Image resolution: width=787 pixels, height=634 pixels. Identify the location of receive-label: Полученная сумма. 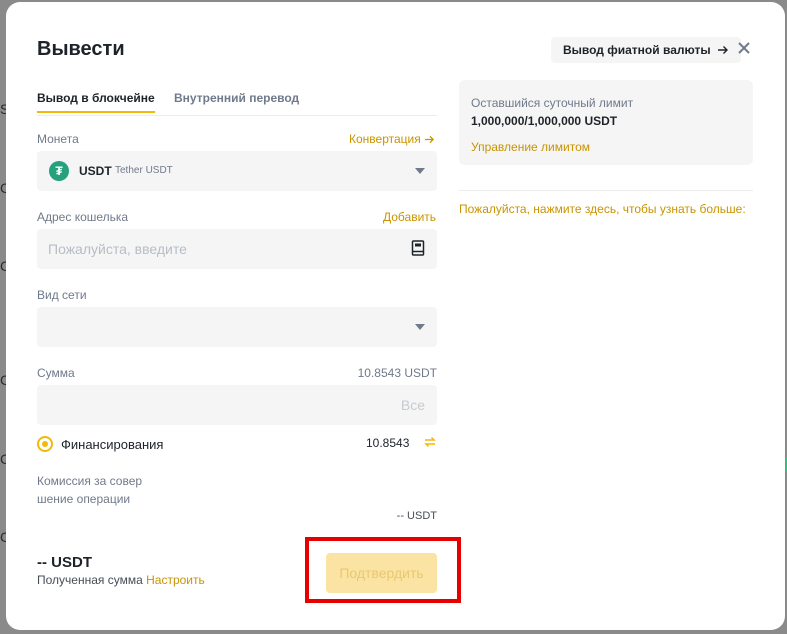
(90, 580).